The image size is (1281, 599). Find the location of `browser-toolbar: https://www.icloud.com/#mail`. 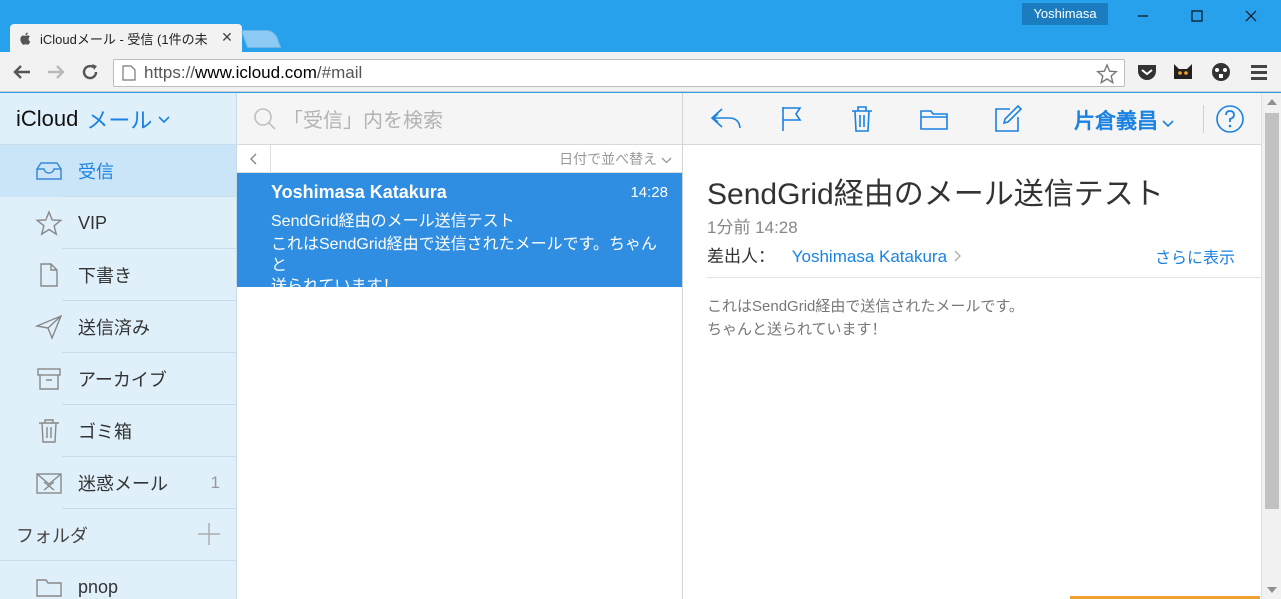

browser-toolbar: https://www.icloud.com/#mail is located at coordinates (640, 72).